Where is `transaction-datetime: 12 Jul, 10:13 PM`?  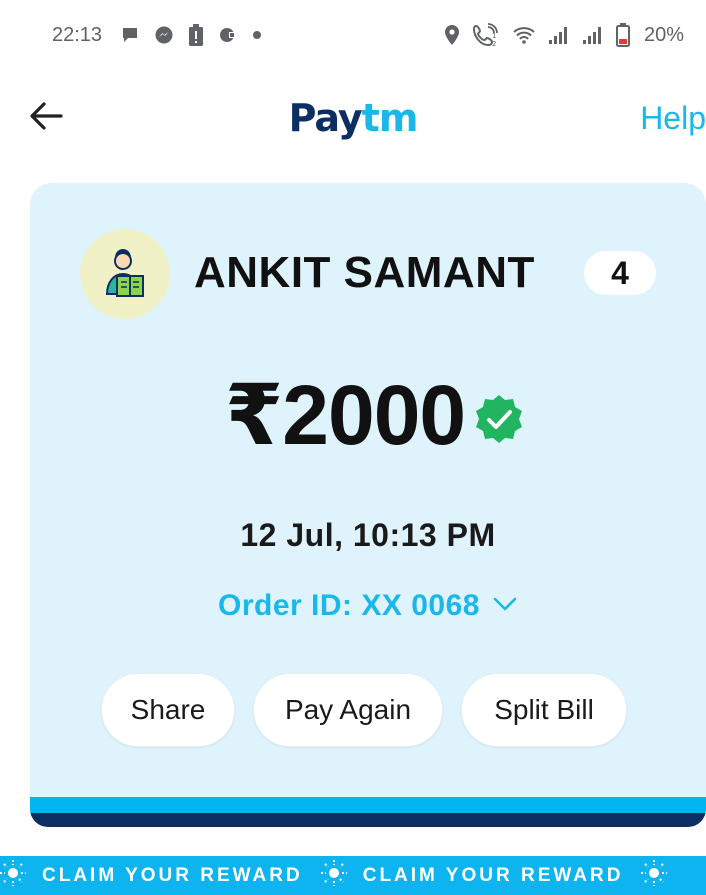
transaction-datetime: 12 Jul, 10:13 PM is located at coordinates (368, 535).